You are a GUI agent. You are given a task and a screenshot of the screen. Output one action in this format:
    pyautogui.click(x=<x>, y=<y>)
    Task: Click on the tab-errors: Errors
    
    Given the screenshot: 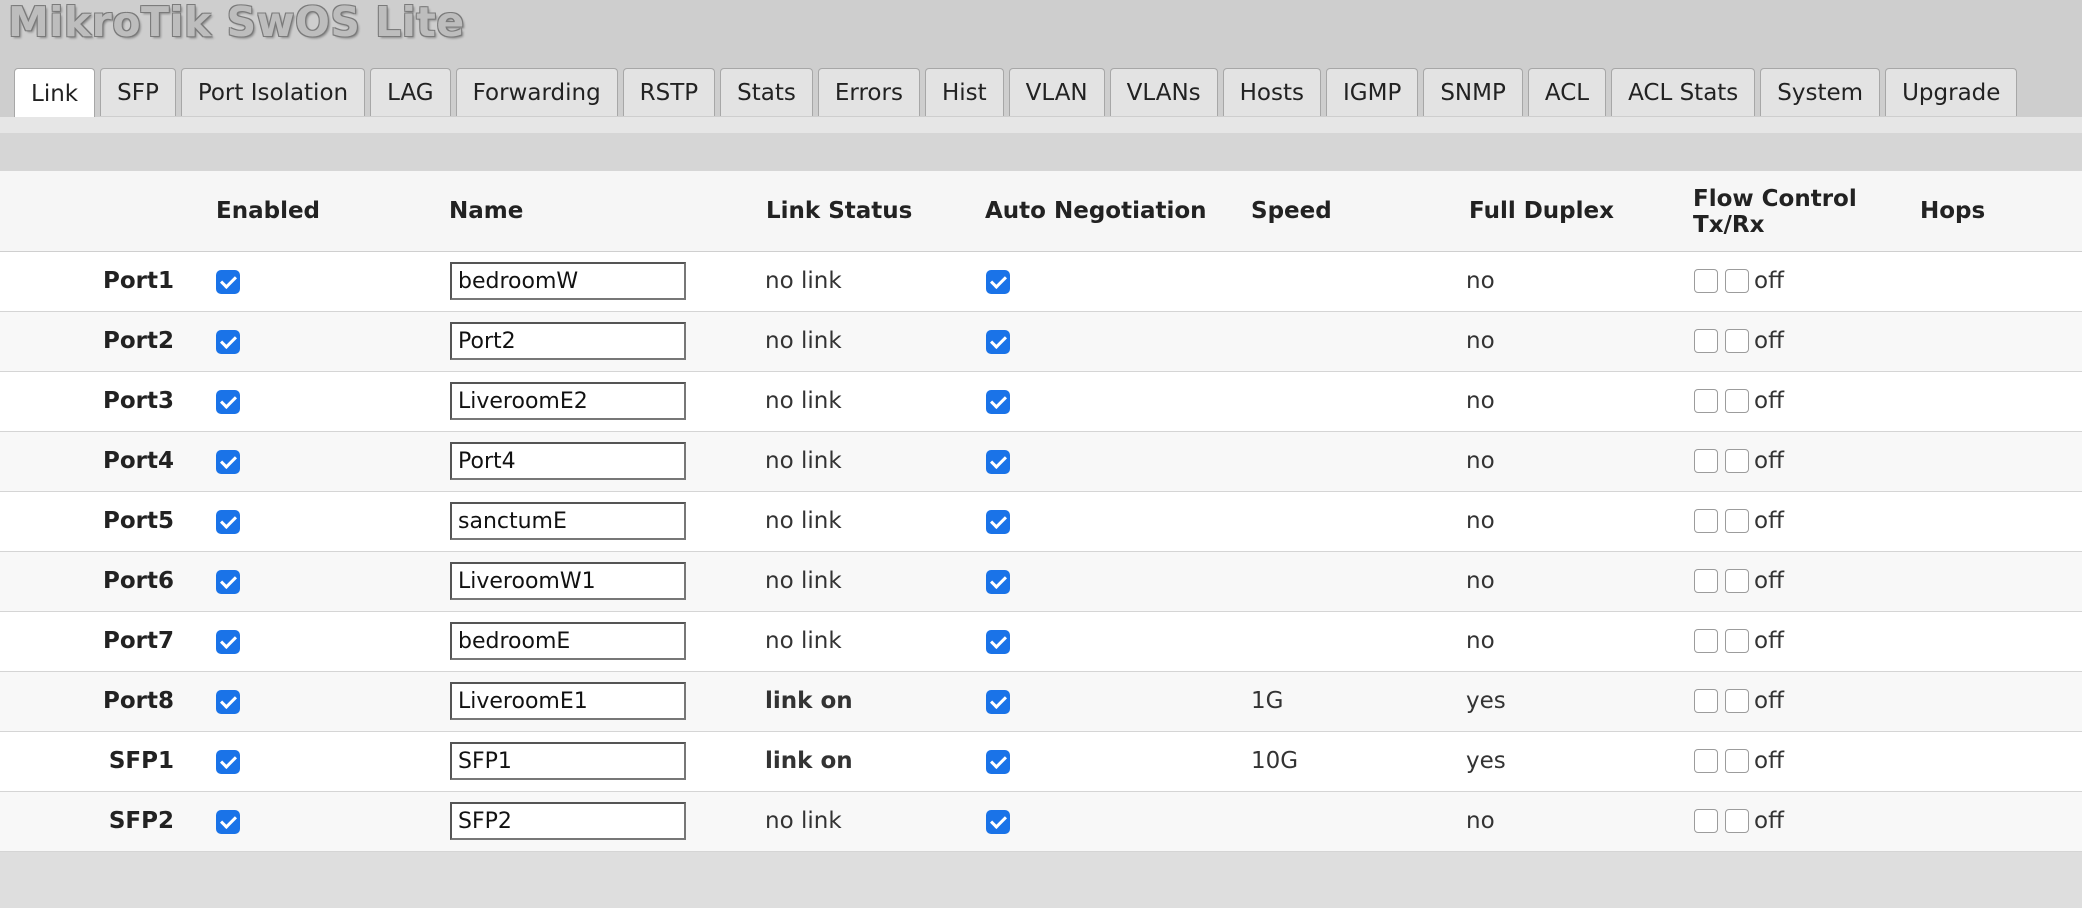 What is the action you would take?
    pyautogui.click(x=868, y=92)
    